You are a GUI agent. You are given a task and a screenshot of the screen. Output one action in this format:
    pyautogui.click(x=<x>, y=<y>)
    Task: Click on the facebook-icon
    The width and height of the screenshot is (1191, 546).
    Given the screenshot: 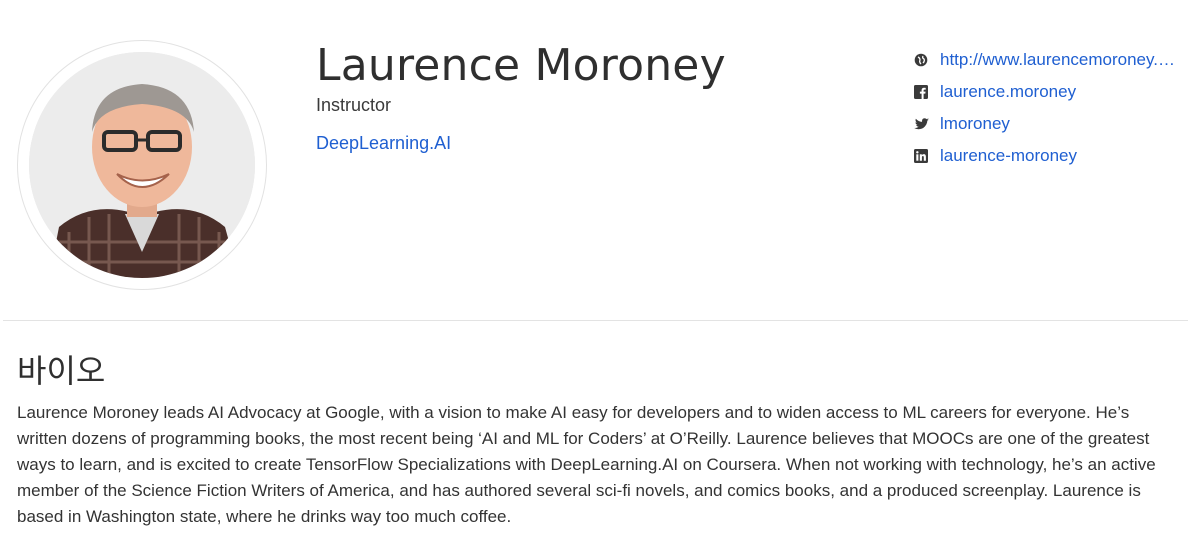 What is the action you would take?
    pyautogui.click(x=921, y=92)
    